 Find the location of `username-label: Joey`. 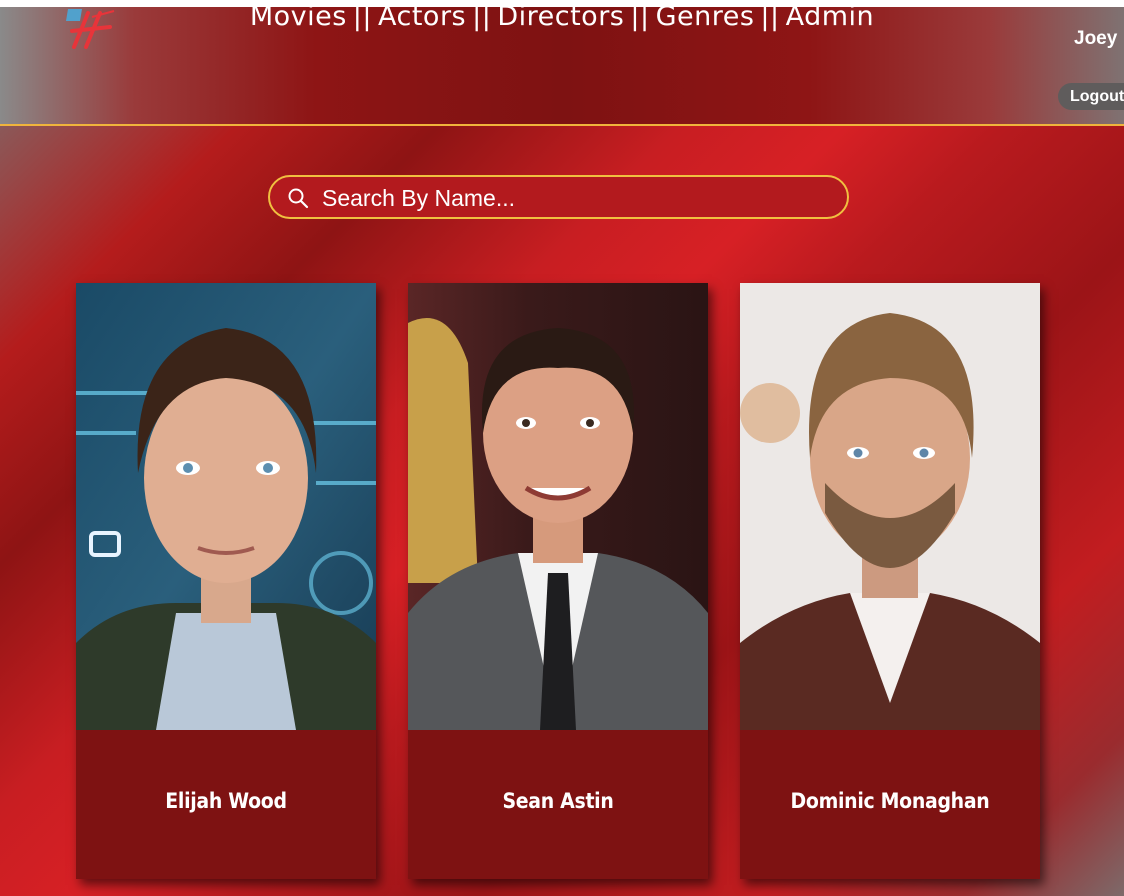

username-label: Joey is located at coordinates (1096, 38).